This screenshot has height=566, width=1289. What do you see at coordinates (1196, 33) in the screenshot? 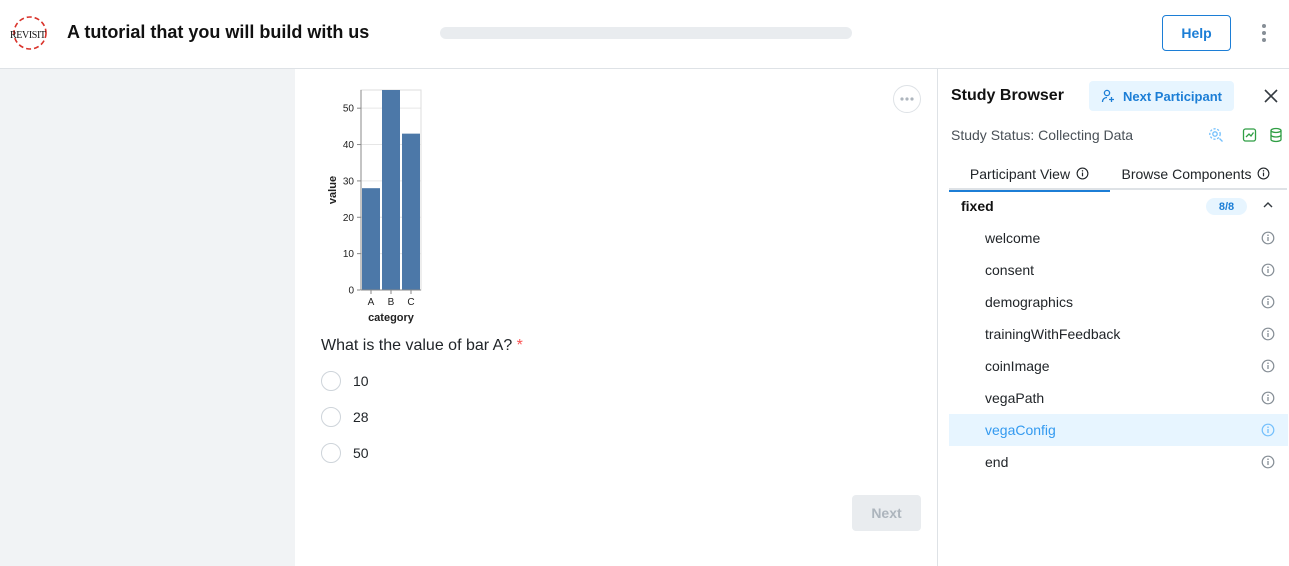
I see `help-button: Help` at bounding box center [1196, 33].